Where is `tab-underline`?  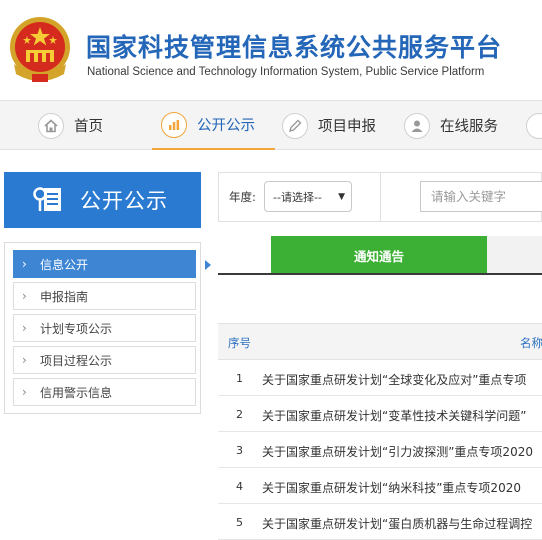
tab-underline is located at coordinates (380, 274).